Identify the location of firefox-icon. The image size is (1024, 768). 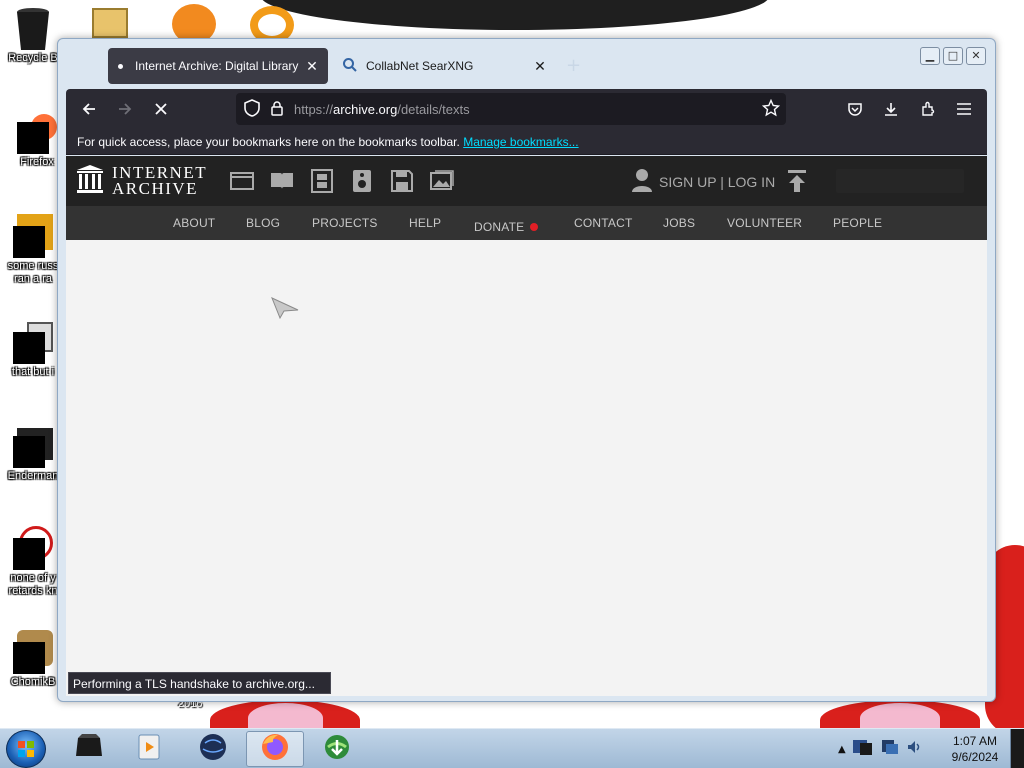
(37, 132).